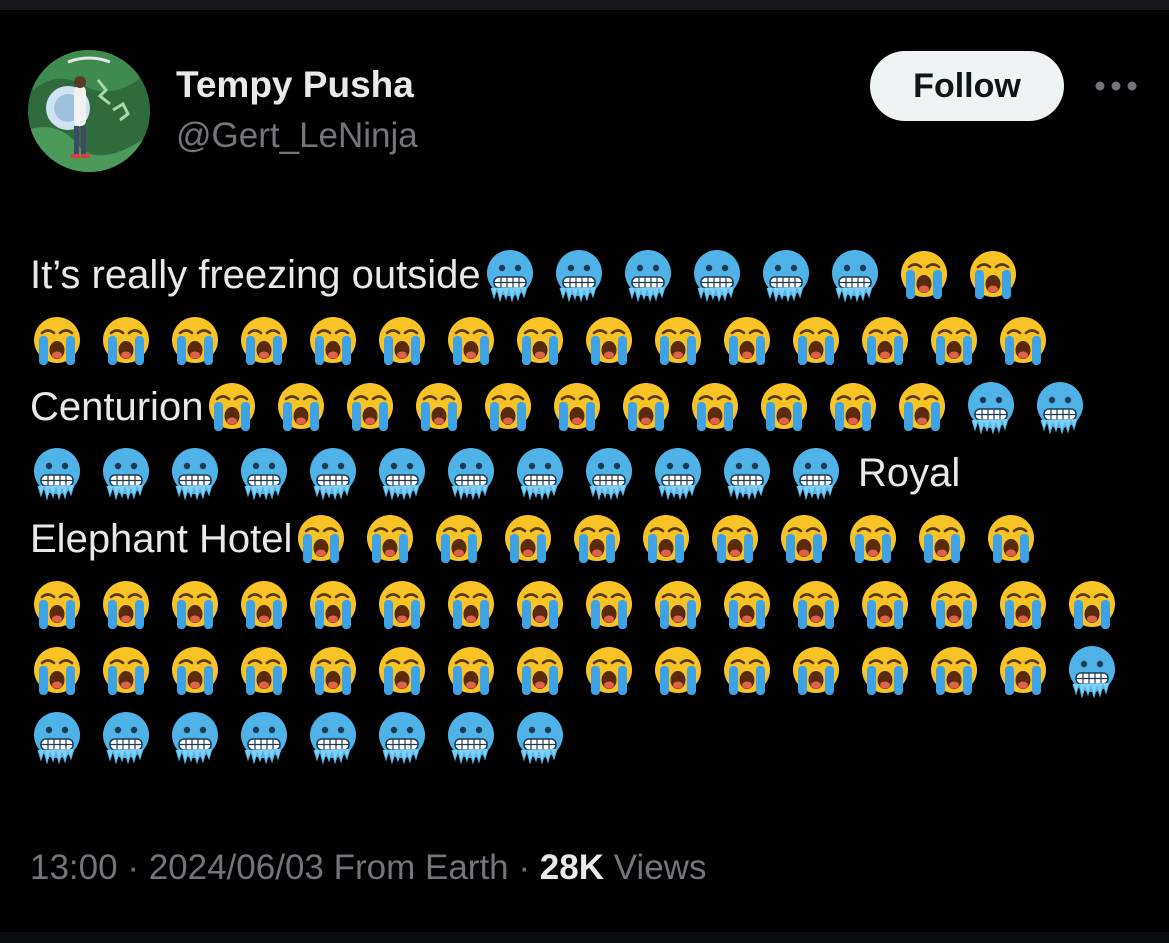 Image resolution: width=1169 pixels, height=943 pixels. What do you see at coordinates (584, 5) in the screenshot?
I see `top-edge` at bounding box center [584, 5].